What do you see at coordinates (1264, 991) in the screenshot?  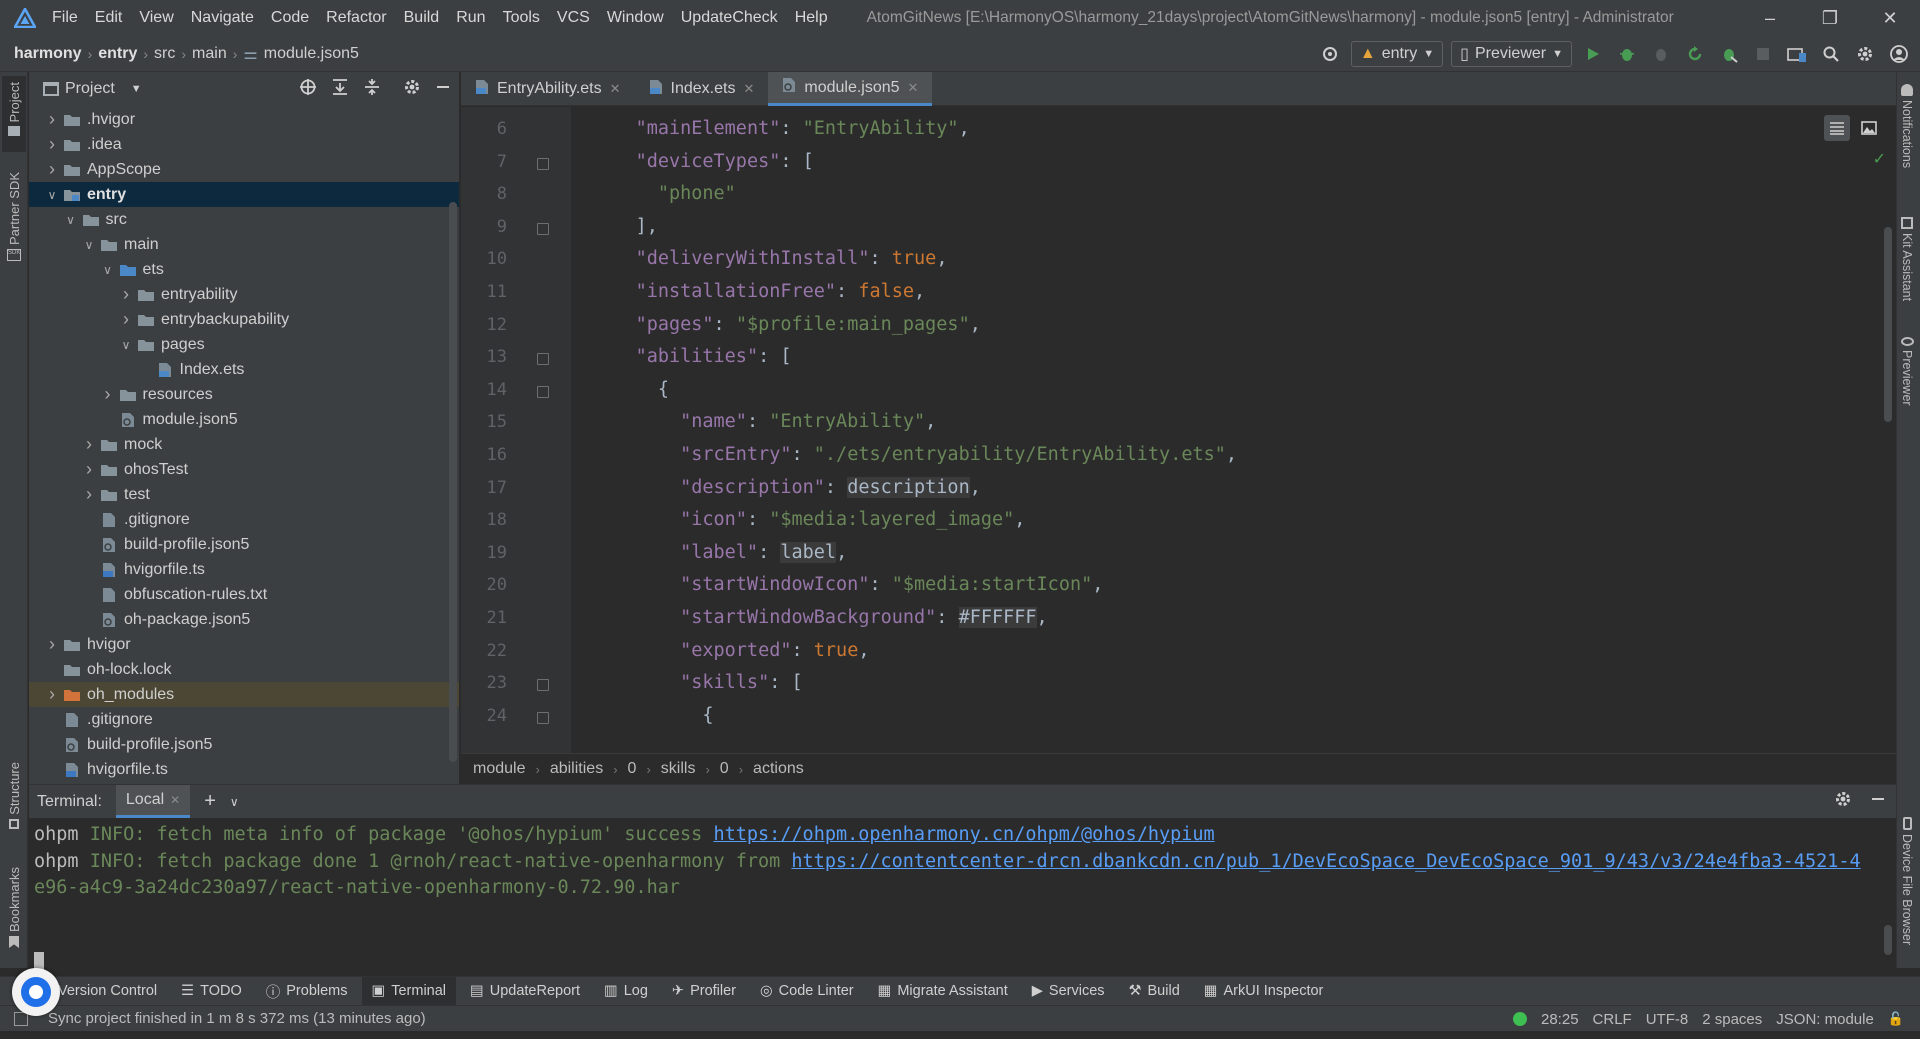 I see `tool-tab-arkui-inspector: ▦ ArkUI Inspector` at bounding box center [1264, 991].